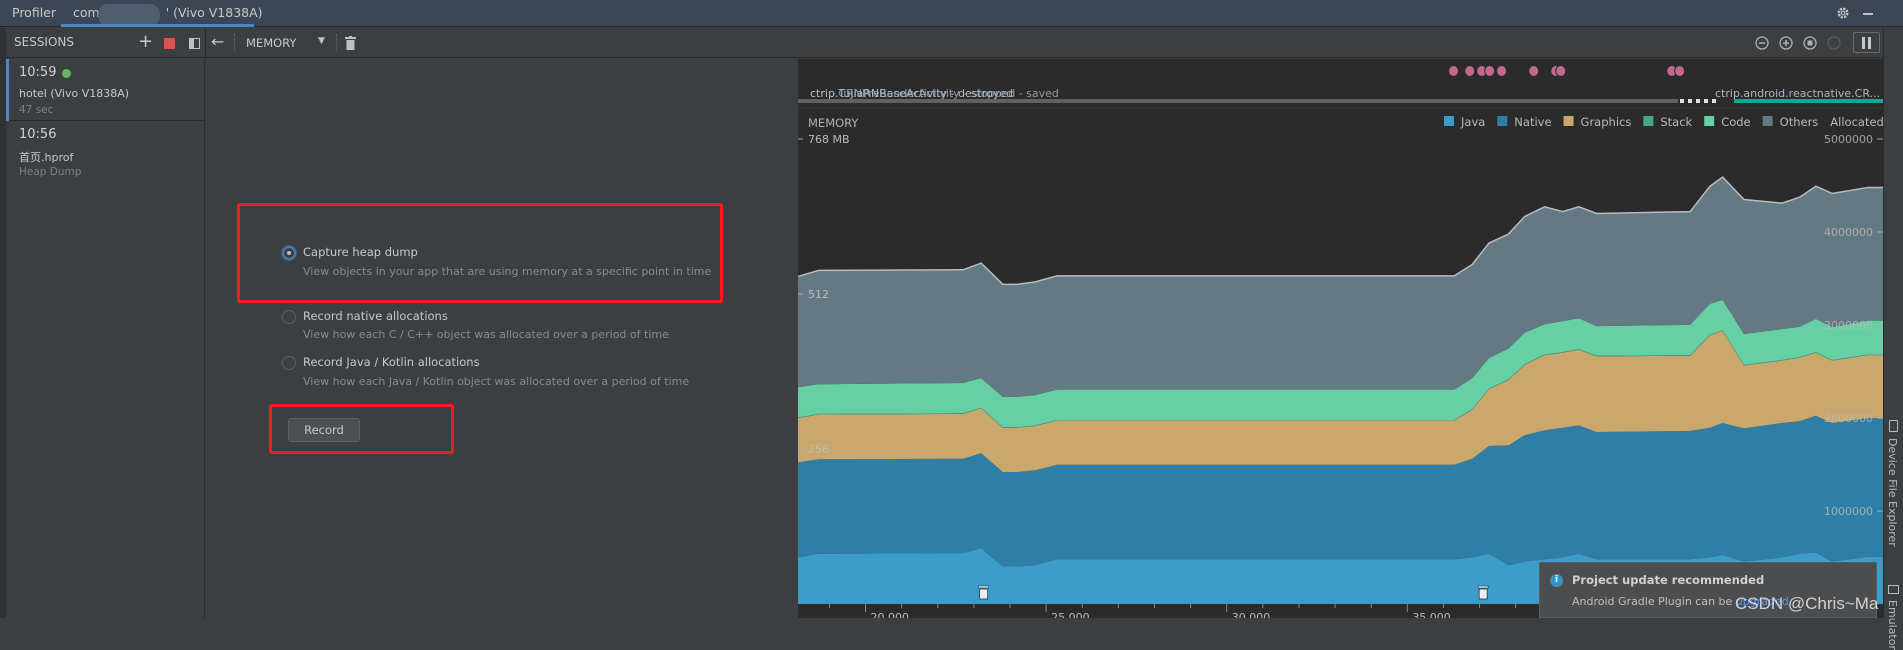  What do you see at coordinates (1449, 121) in the screenshot?
I see `legend-swatch-java` at bounding box center [1449, 121].